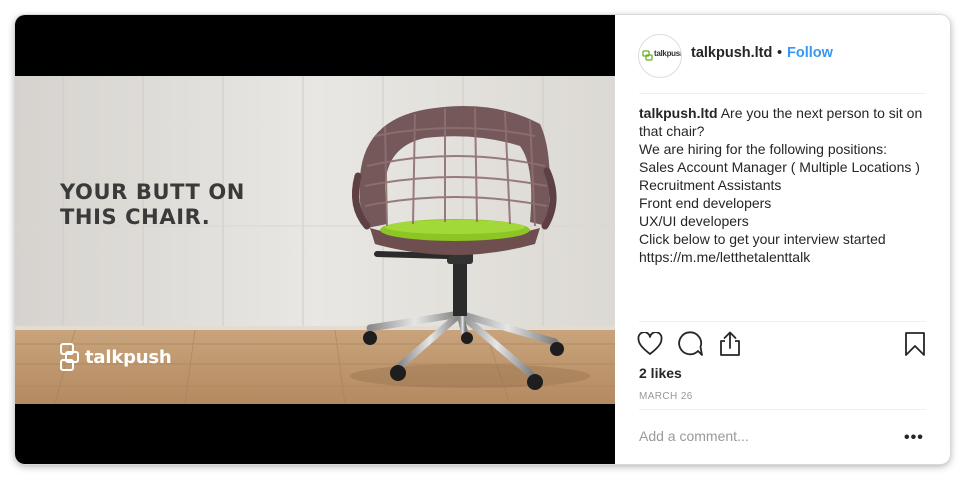 The height and width of the screenshot is (479, 965). Describe the element at coordinates (128, 357) in the screenshot. I see `brand-text: talkpush` at that location.